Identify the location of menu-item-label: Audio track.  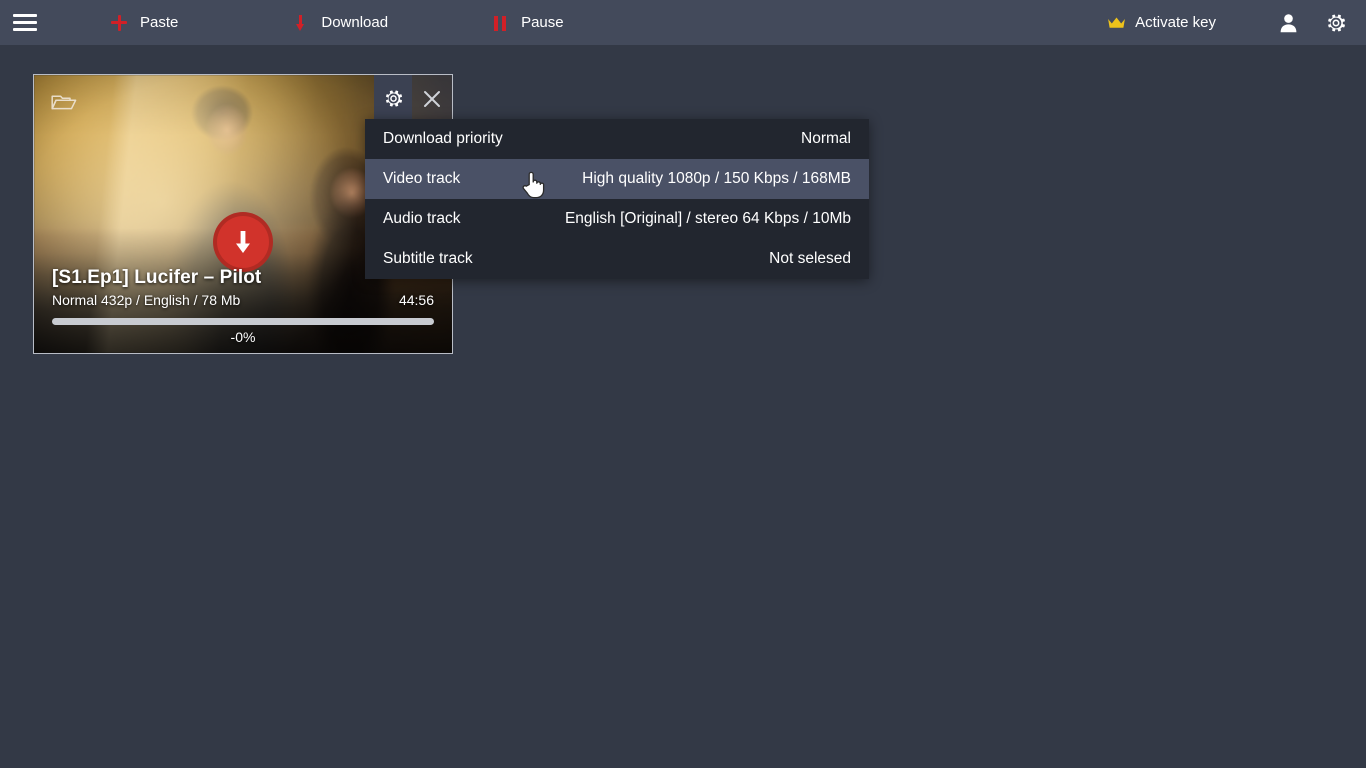
(422, 218).